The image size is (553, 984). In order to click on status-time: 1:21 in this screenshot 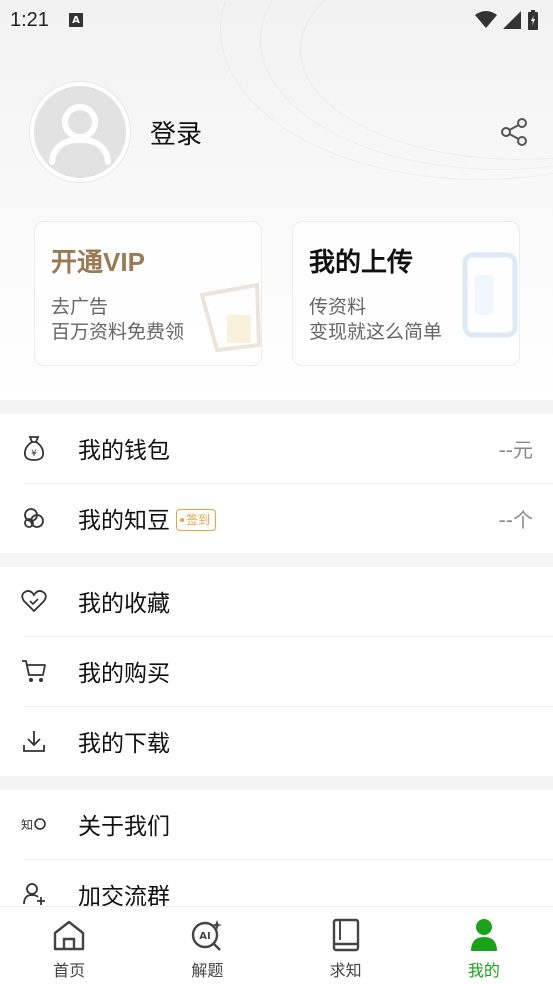, I will do `click(29, 19)`.